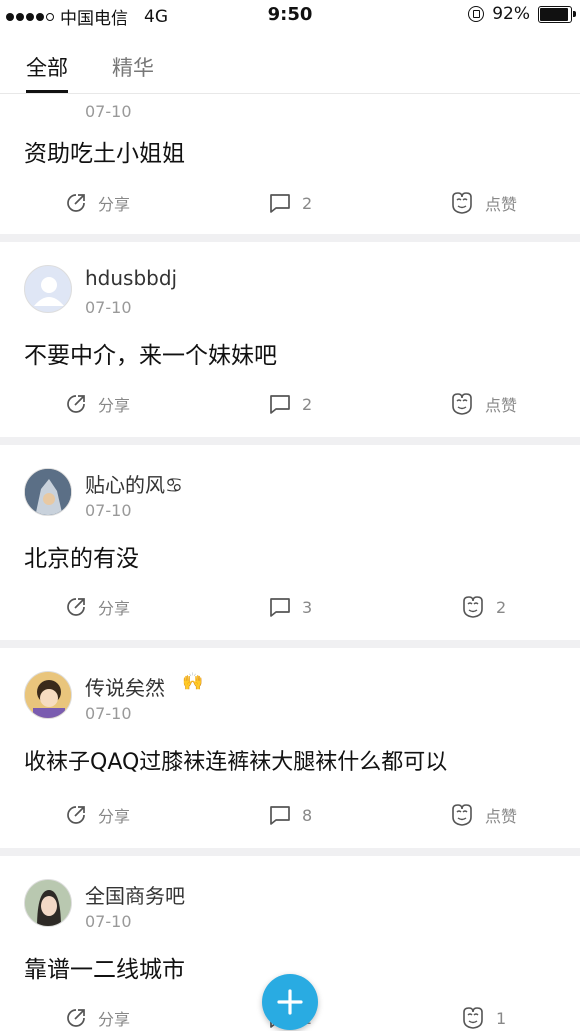  I want to click on username: 贴心的风♋, so click(134, 483).